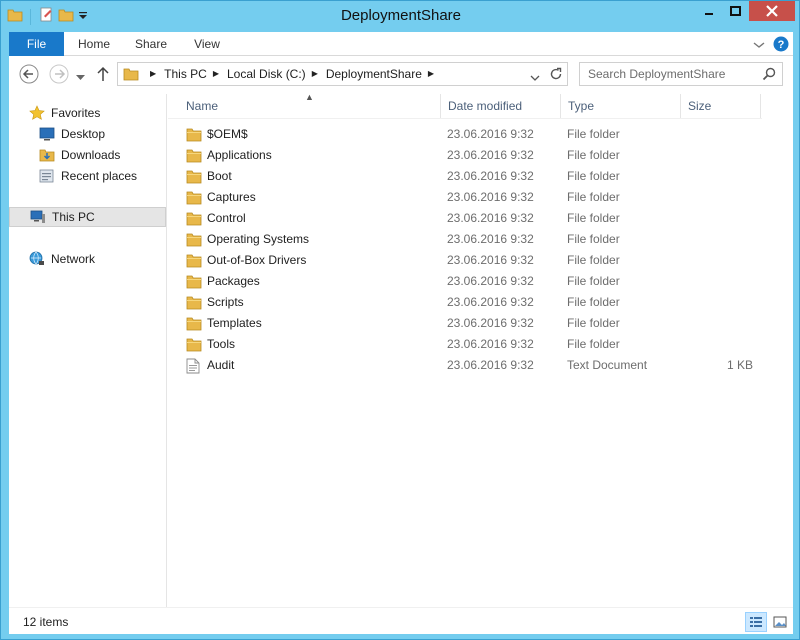  I want to click on forward-button, so click(59, 75).